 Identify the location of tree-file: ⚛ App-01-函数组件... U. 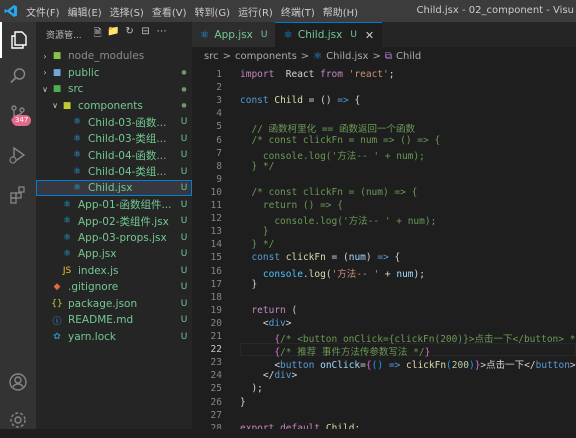
(114, 205).